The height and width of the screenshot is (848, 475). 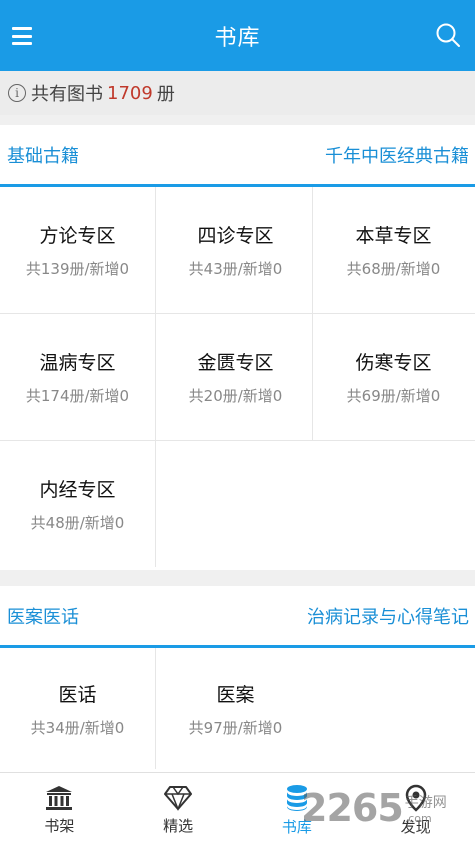 I want to click on database-icon, so click(x=296, y=798).